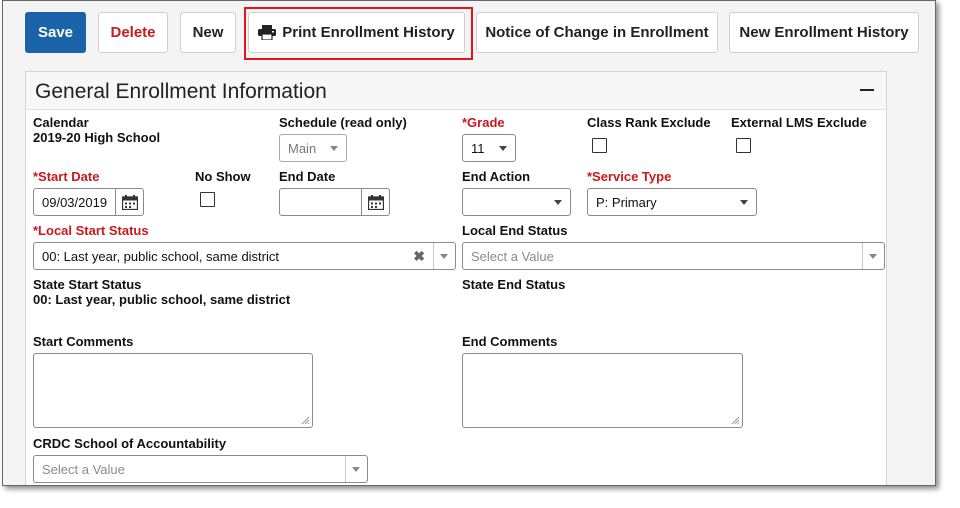 Image resolution: width=960 pixels, height=508 pixels. What do you see at coordinates (672, 202) in the screenshot?
I see `service-type-select: P: Primary` at bounding box center [672, 202].